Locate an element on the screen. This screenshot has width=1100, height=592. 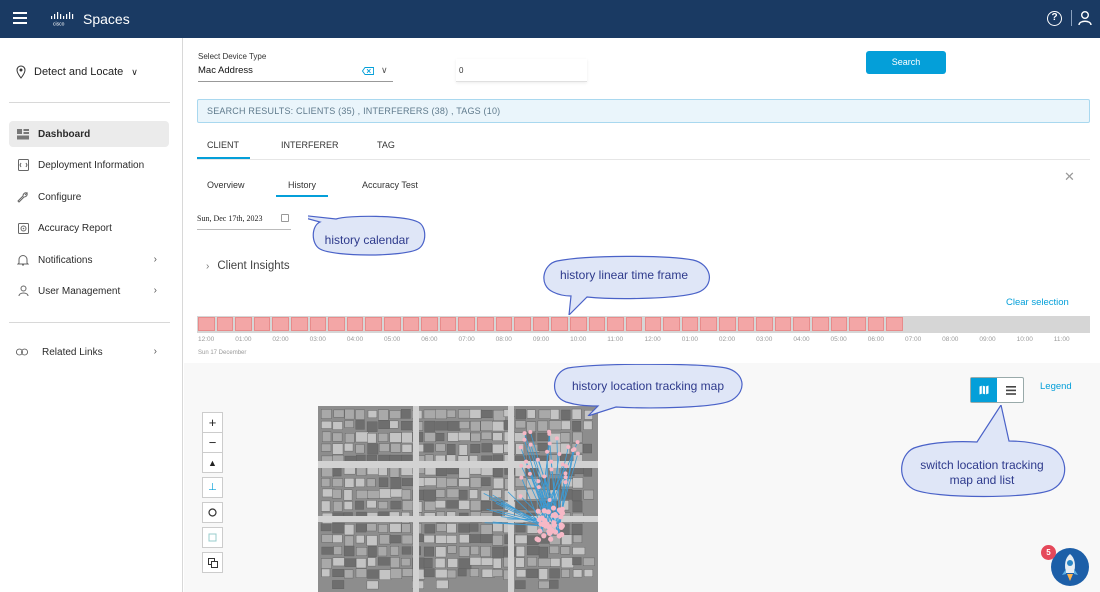
search-input is located at coordinates (521, 70).